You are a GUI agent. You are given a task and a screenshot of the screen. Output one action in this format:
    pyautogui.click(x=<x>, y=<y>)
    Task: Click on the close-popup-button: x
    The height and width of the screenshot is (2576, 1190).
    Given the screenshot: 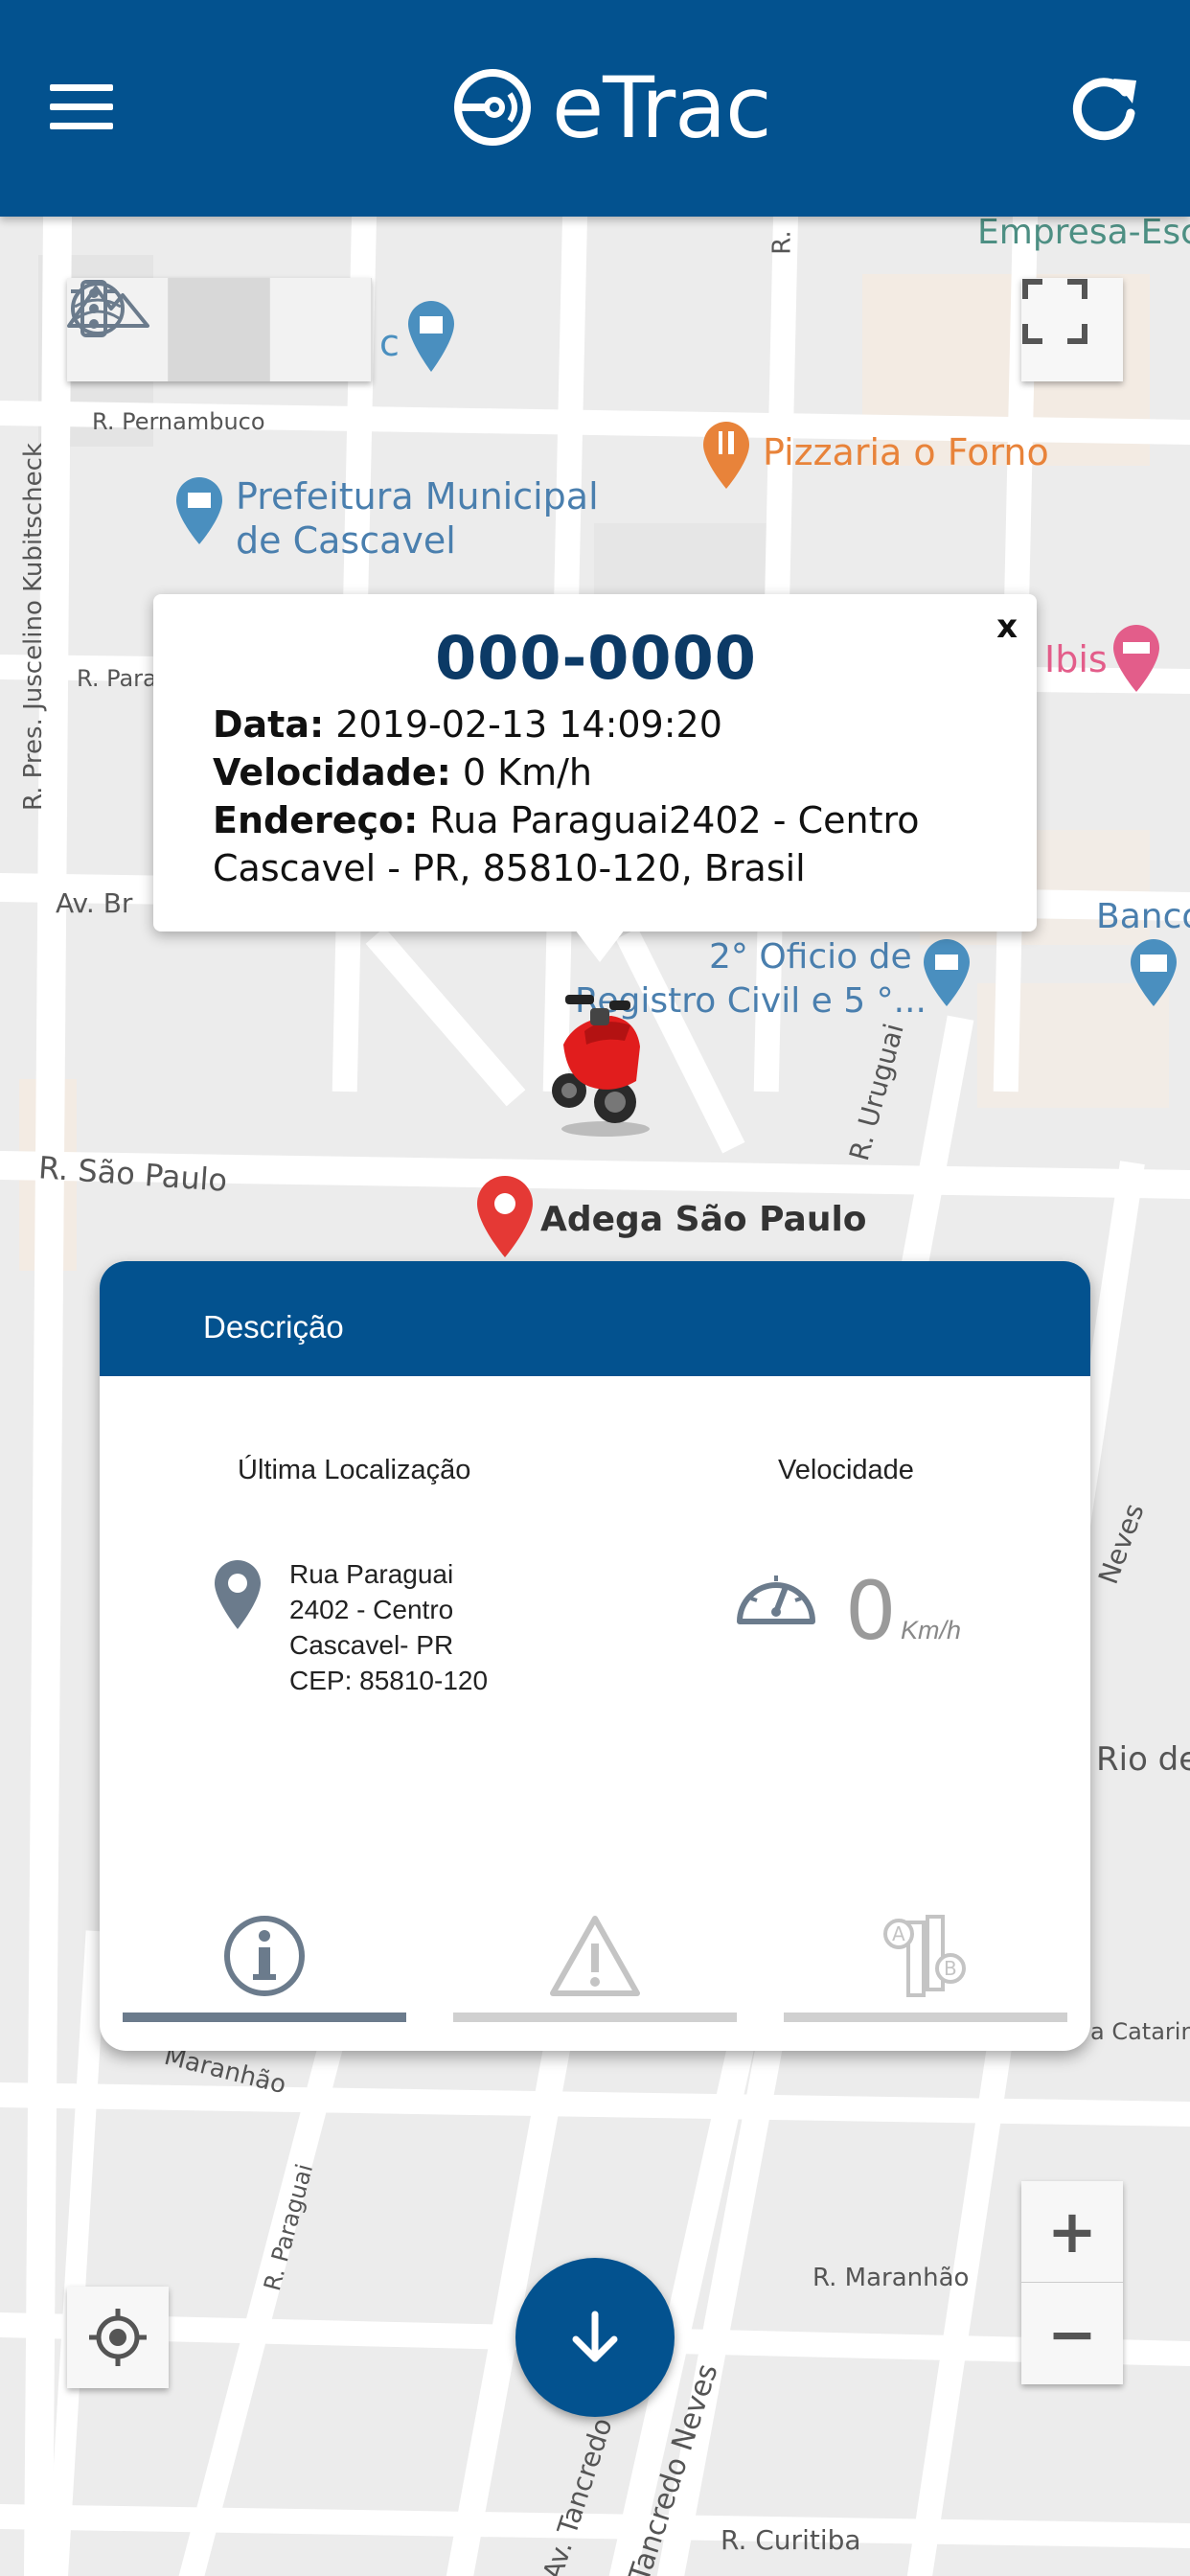 What is the action you would take?
    pyautogui.click(x=1007, y=627)
    